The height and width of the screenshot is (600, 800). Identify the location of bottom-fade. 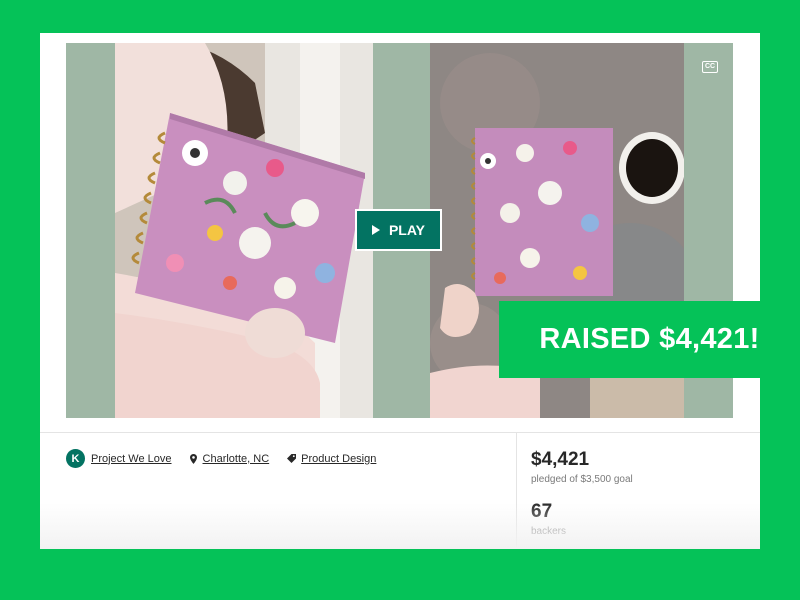
(400, 526).